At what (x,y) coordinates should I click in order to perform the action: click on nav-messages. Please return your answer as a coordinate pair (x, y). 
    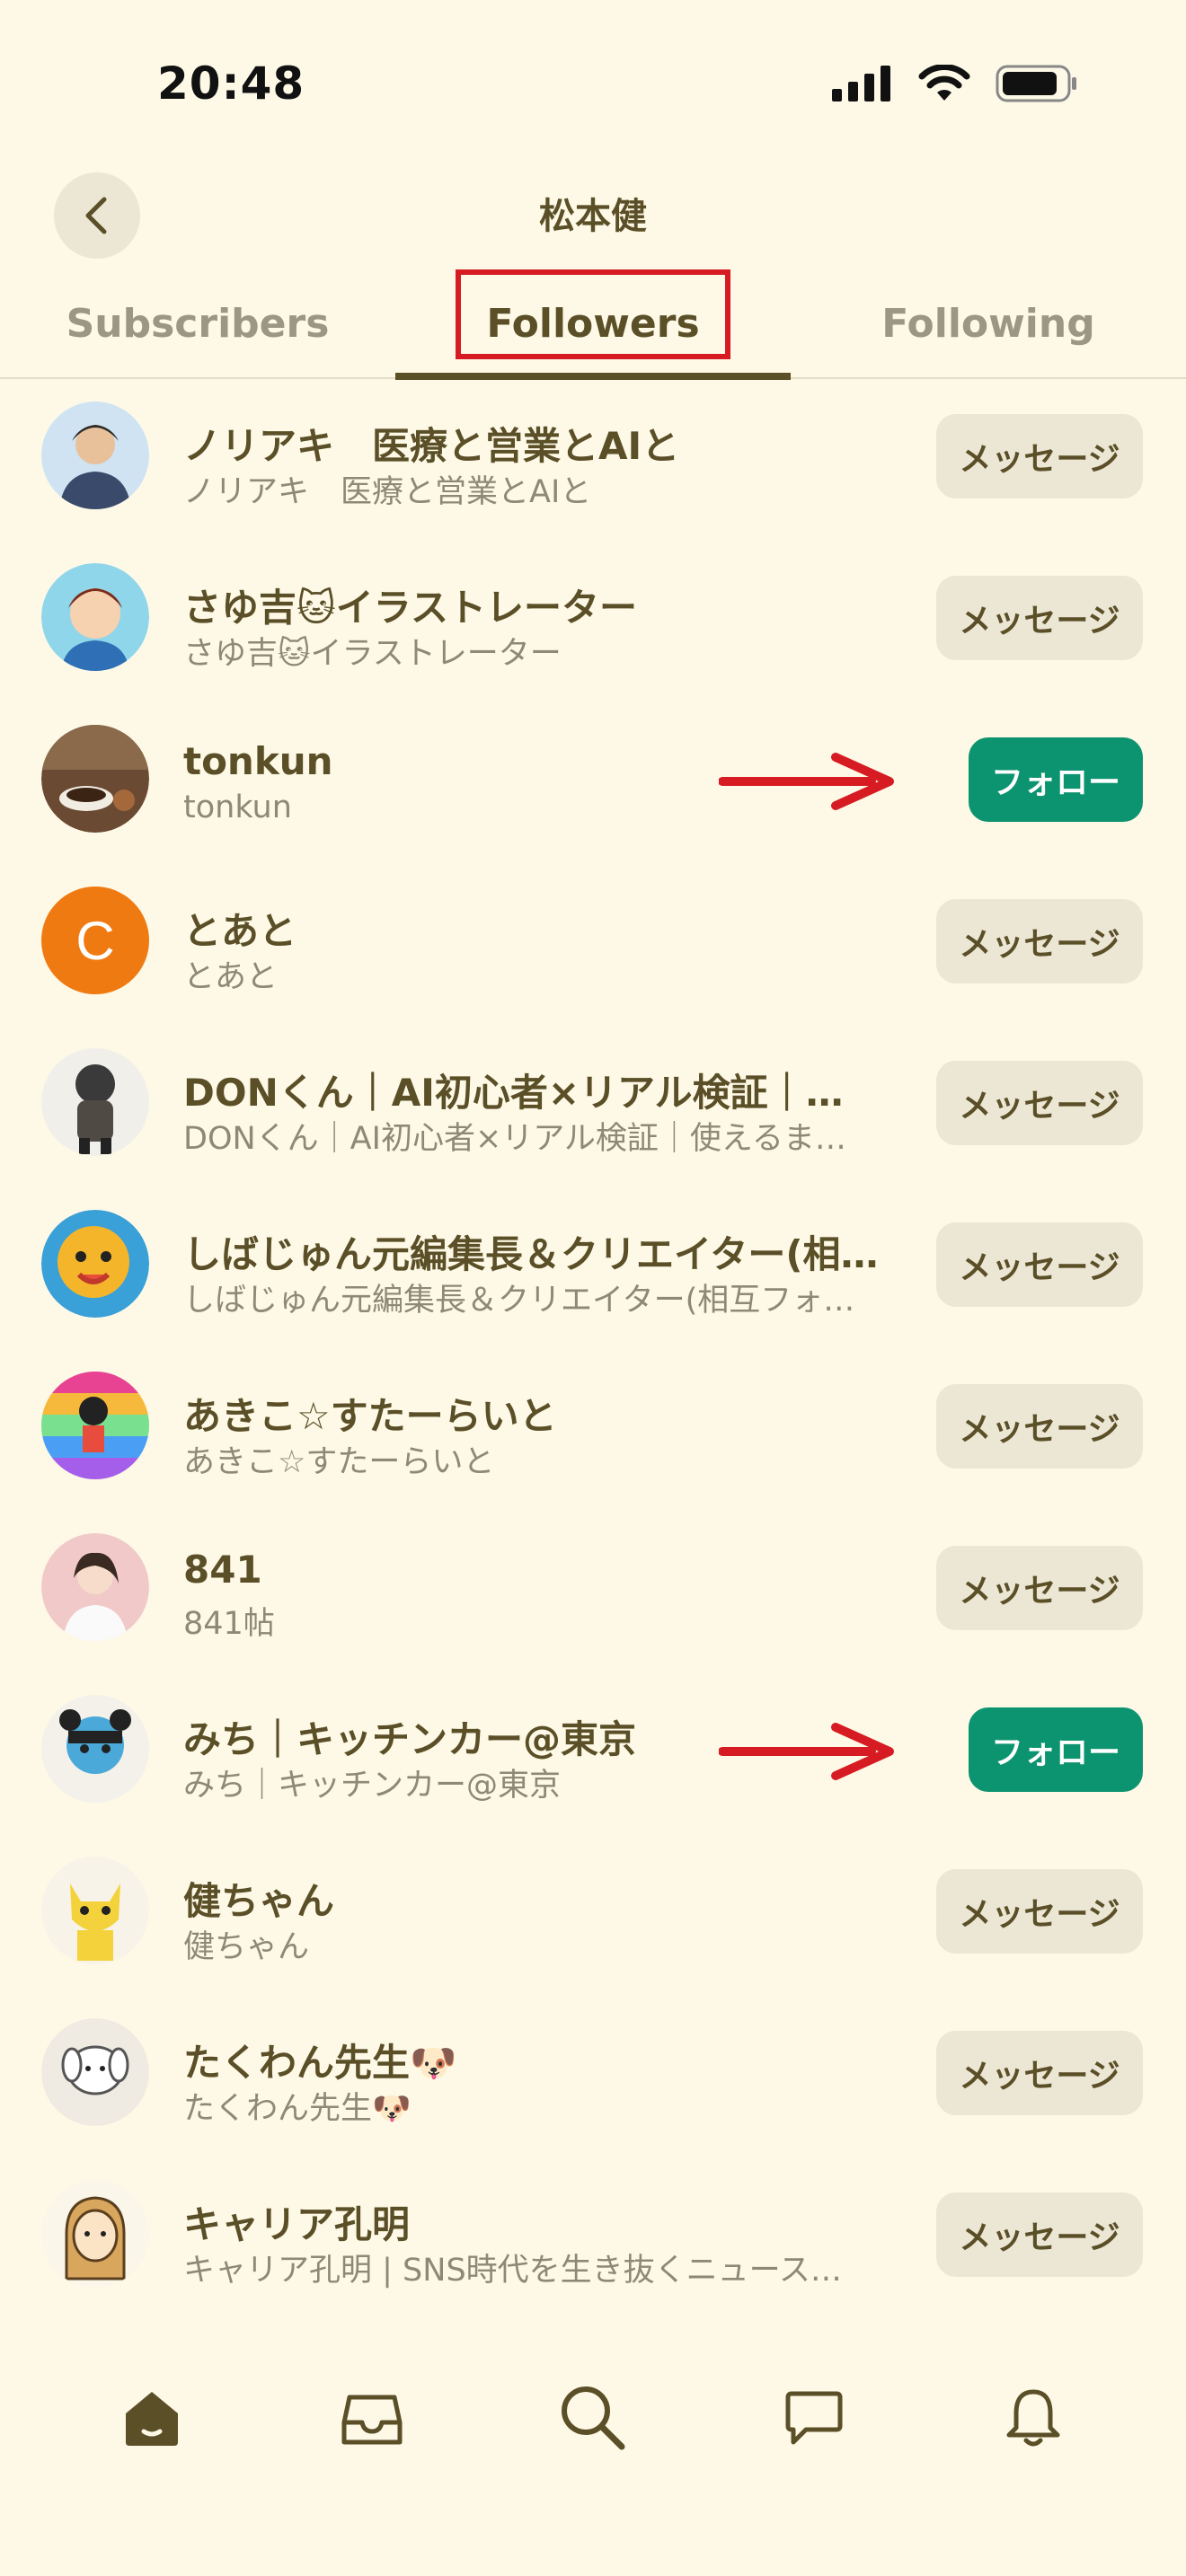
    Looking at the image, I should click on (814, 2418).